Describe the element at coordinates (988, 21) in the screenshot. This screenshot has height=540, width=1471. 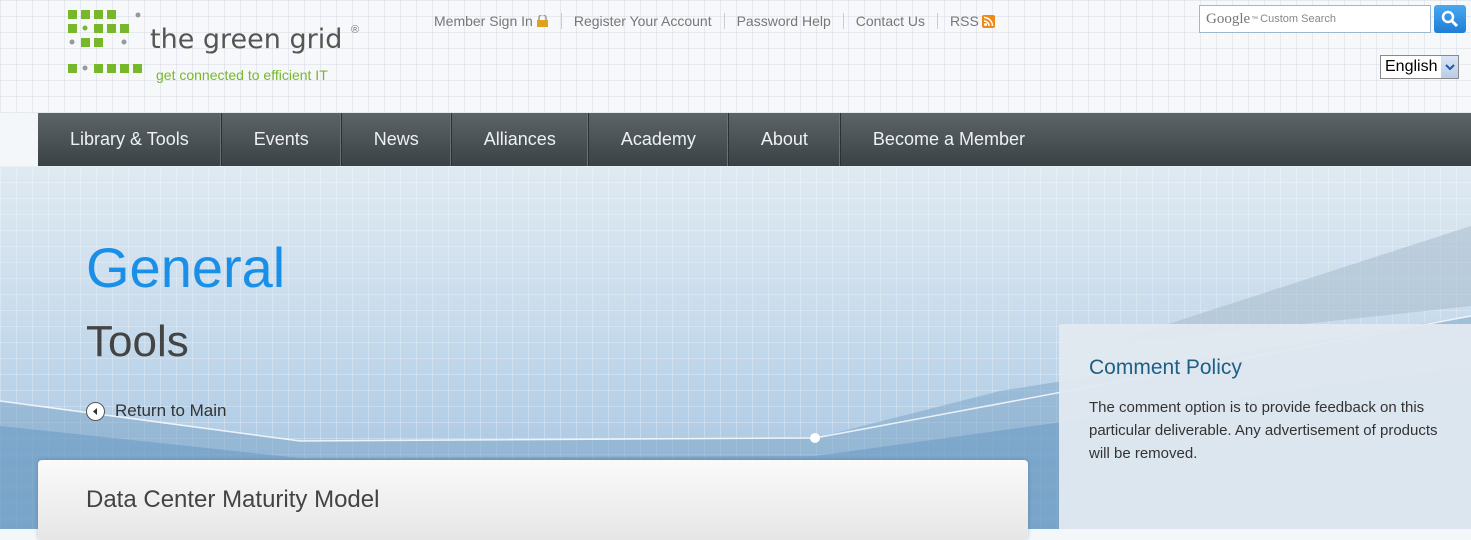
I see `rss-icon` at that location.